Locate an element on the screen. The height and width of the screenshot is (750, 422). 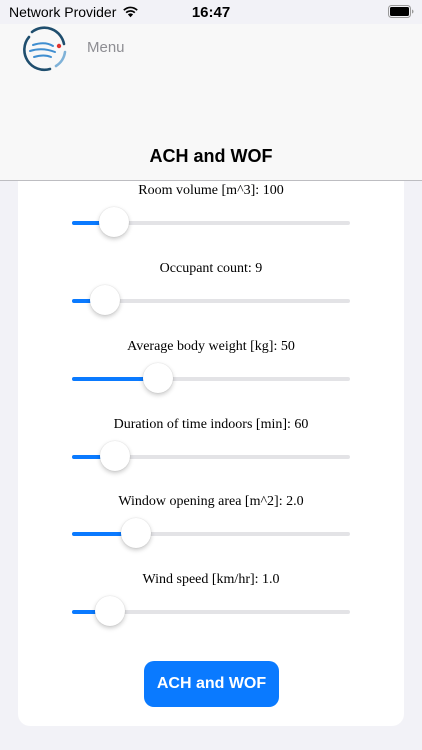
room-volume-group: Room volume [m^3]: 100 is located at coordinates (211, 218).